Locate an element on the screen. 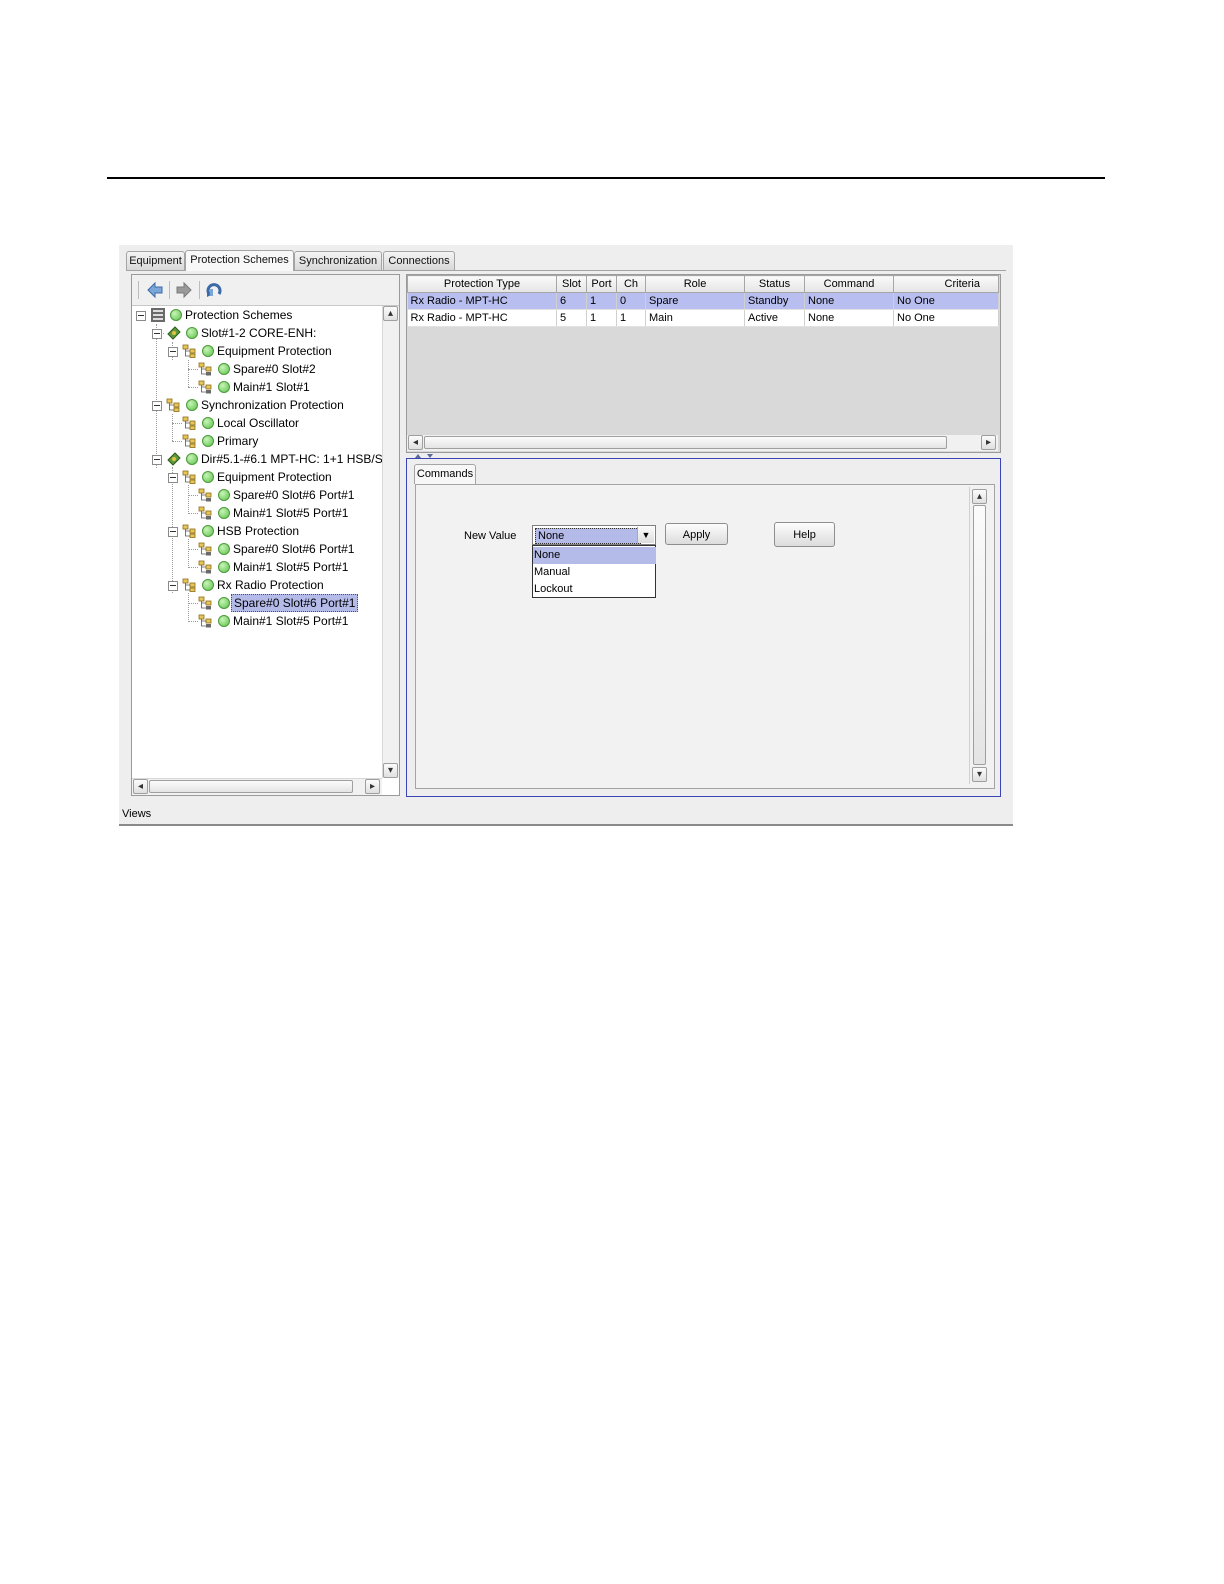 The image size is (1224, 1584). tree-node-dir-5-1: Dir#5.1-#6.1 MPT-HC: 1+1 HSB/S is located at coordinates (257, 459).